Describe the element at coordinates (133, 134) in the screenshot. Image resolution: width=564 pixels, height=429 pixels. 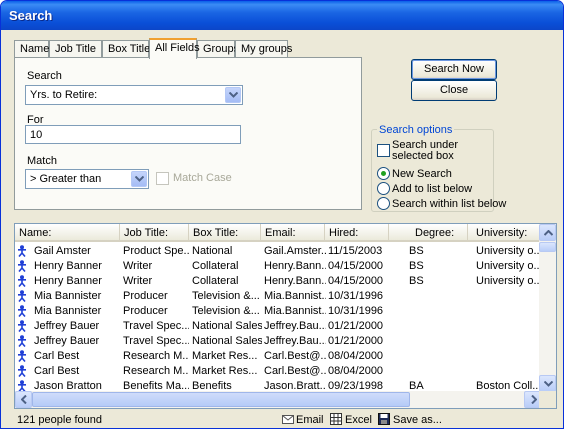
I see `for-input: 10` at that location.